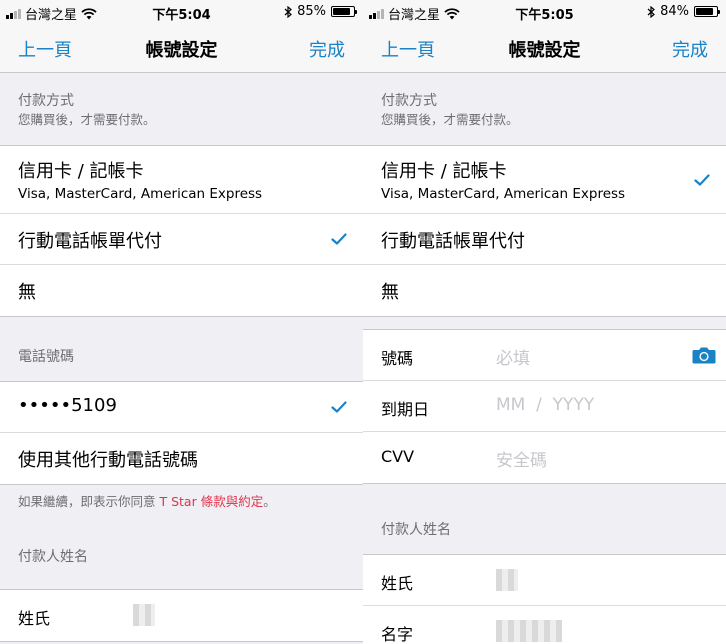  Describe the element at coordinates (181, 12) in the screenshot. I see `status-bar: 台灣之星 下午5:04 85%` at that location.